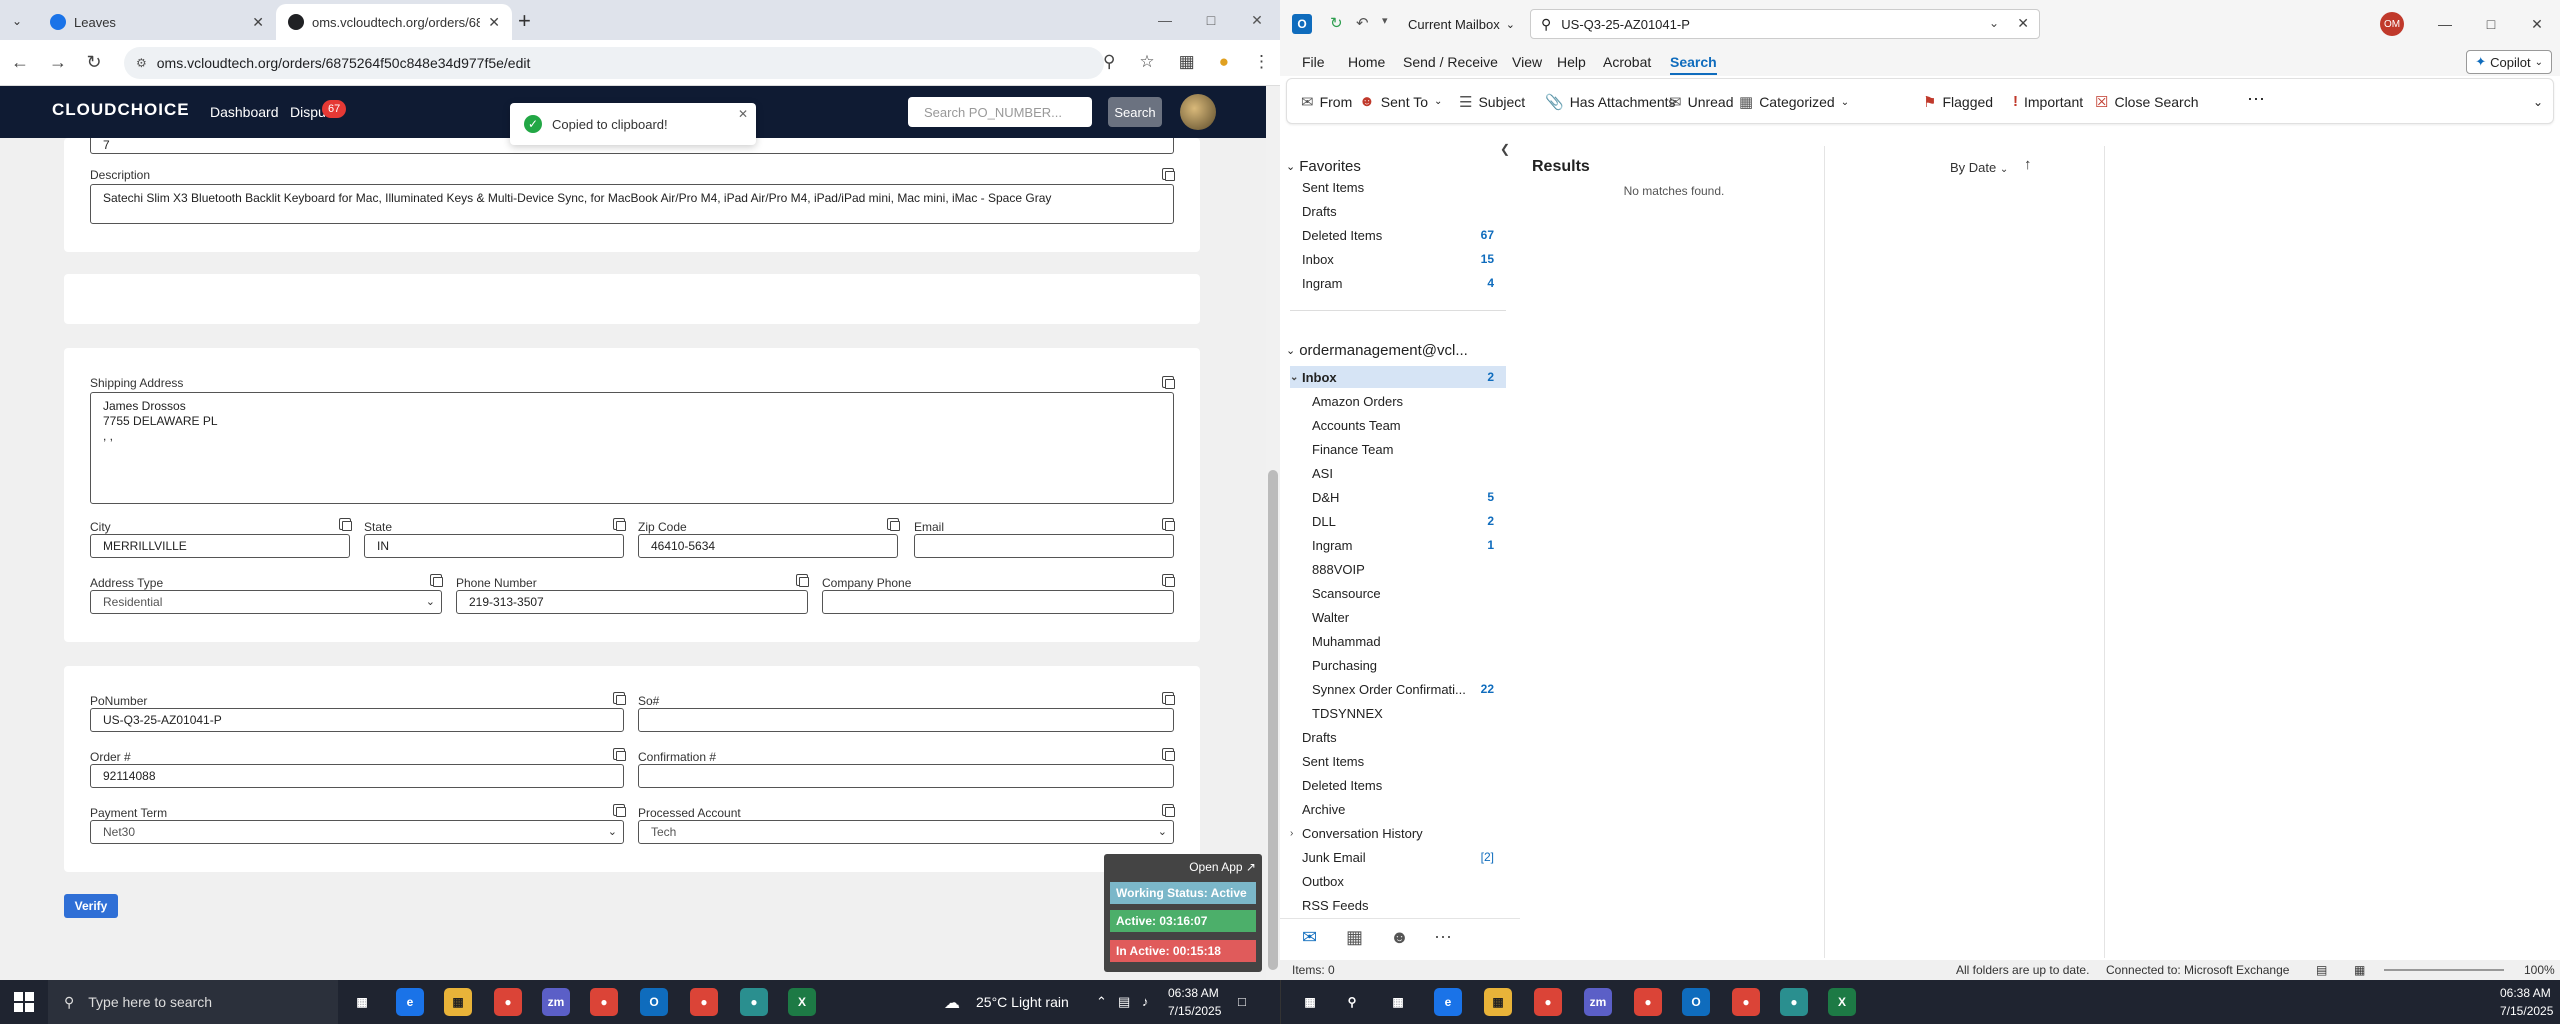 The height and width of the screenshot is (1024, 2560). Describe the element at coordinates (1398, 809) in the screenshot. I see `folder-item: Archive` at that location.